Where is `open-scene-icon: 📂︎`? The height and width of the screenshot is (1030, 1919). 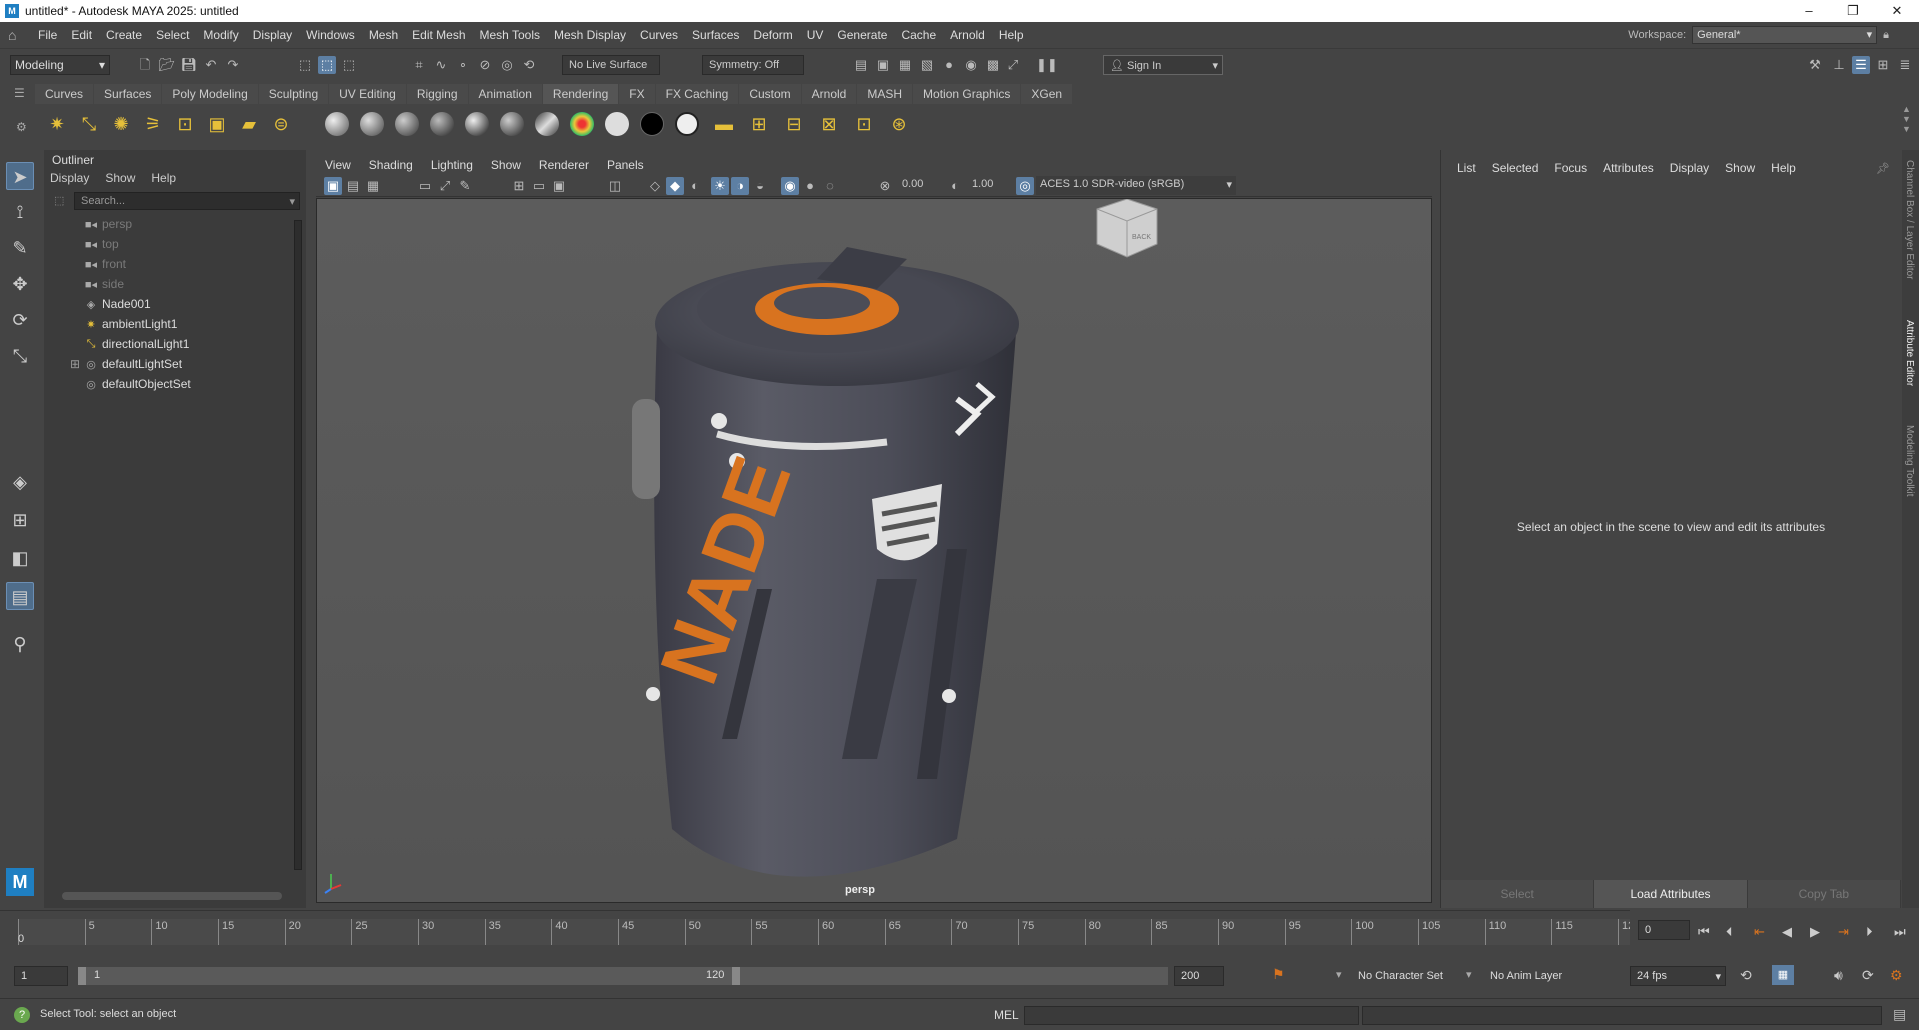
open-scene-icon: 📂︎ is located at coordinates (167, 65).